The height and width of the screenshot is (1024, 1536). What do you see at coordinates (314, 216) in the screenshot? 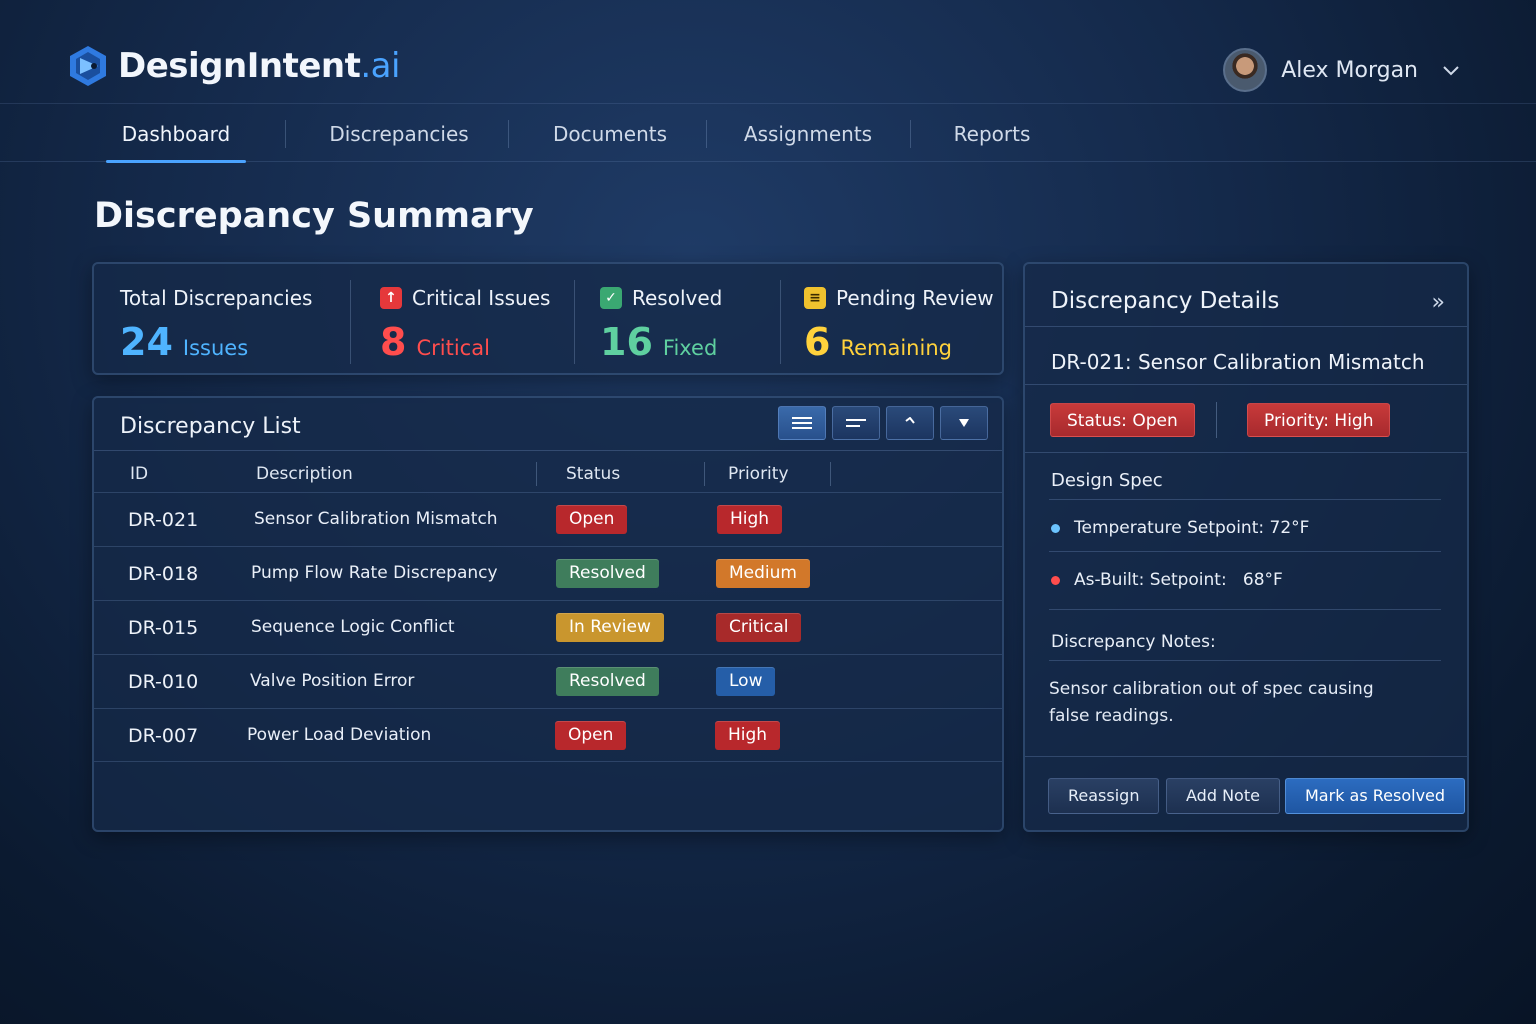
I see `page-title: Discrepancy Summary` at bounding box center [314, 216].